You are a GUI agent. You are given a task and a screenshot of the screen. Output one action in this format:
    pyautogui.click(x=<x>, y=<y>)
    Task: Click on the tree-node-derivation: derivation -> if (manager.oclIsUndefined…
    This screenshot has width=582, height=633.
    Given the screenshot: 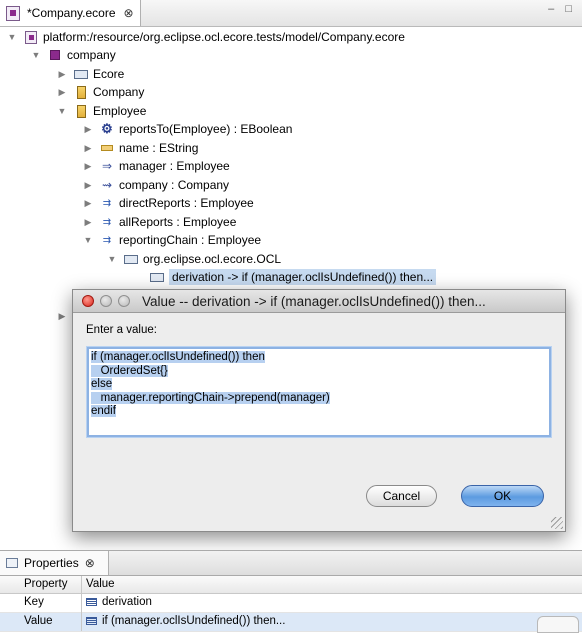 What is the action you would take?
    pyautogui.click(x=284, y=277)
    